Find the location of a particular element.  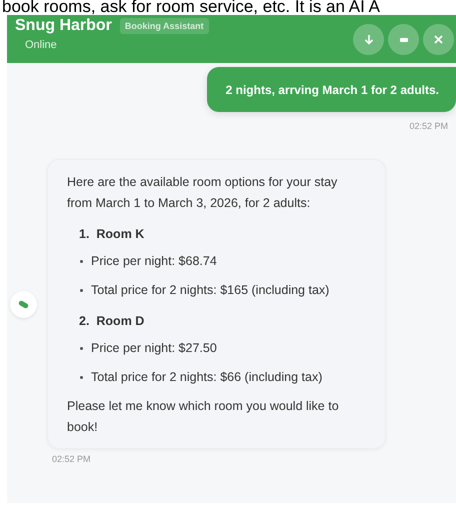

room-detail: Price per night: $68.74 is located at coordinates (154, 261).